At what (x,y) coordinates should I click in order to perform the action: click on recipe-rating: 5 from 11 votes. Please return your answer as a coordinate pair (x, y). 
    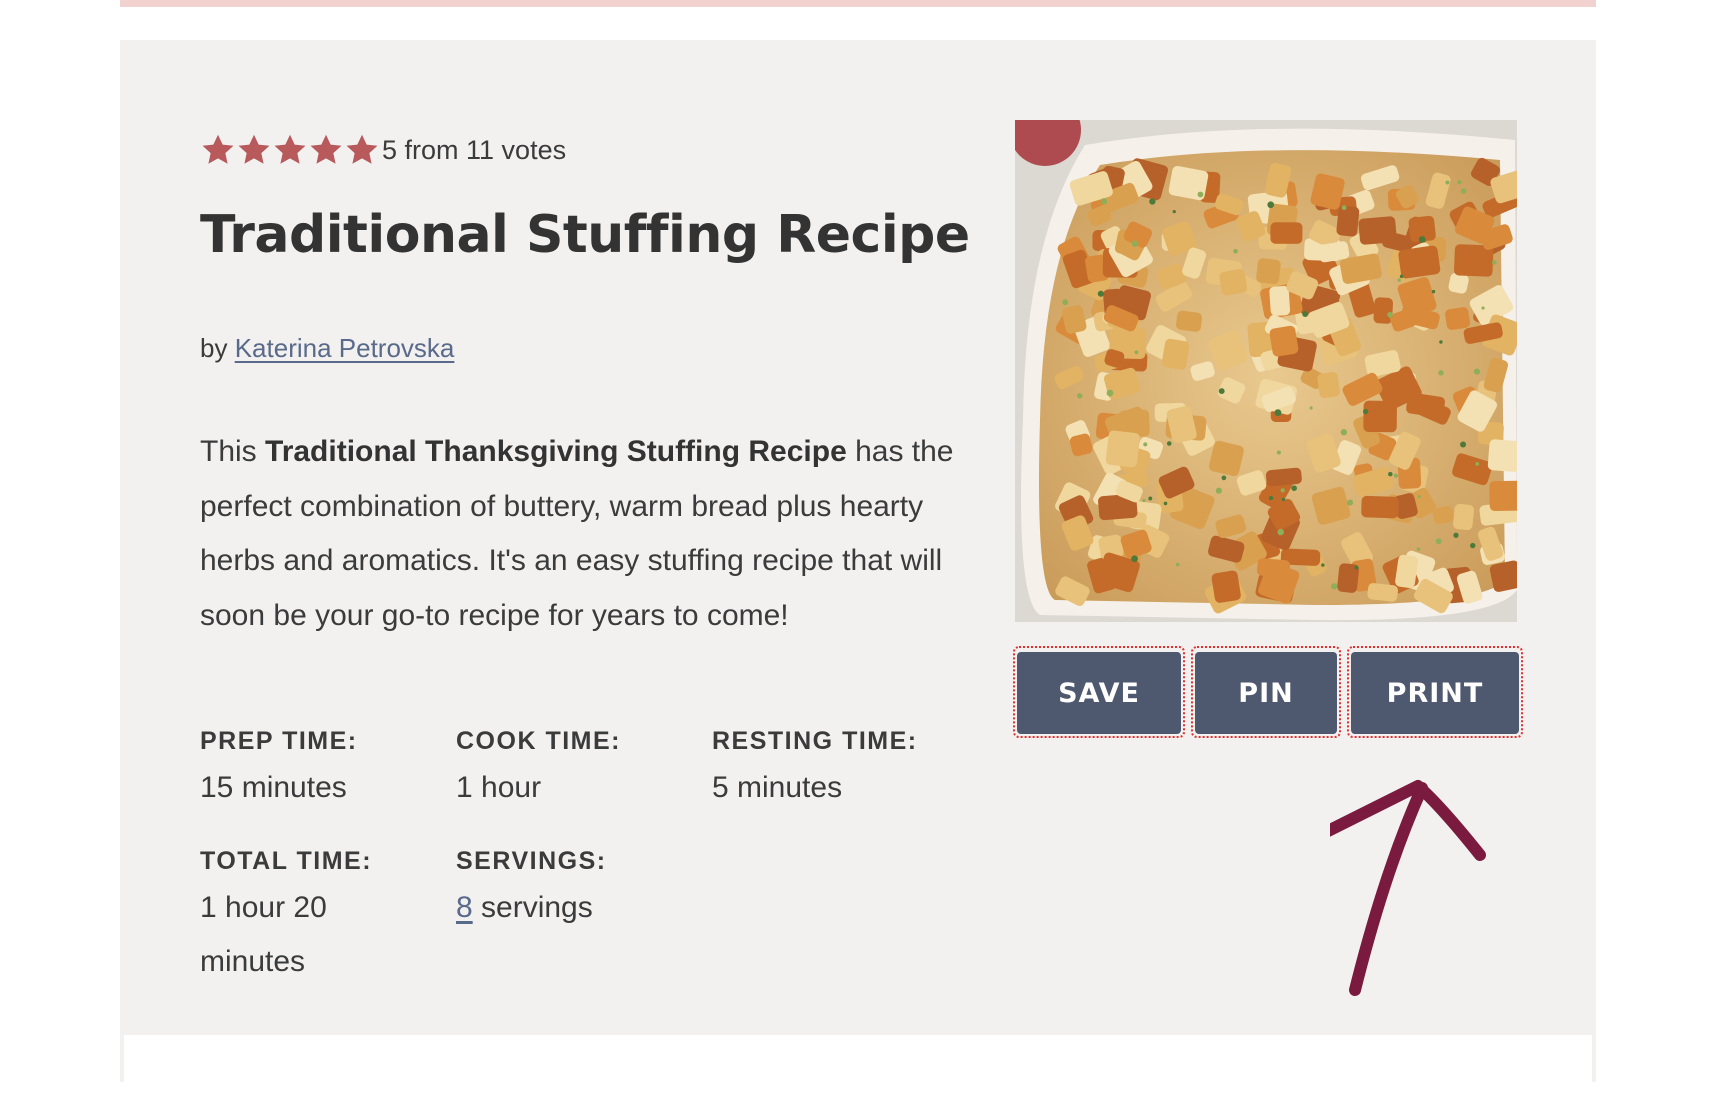
    Looking at the image, I should click on (383, 150).